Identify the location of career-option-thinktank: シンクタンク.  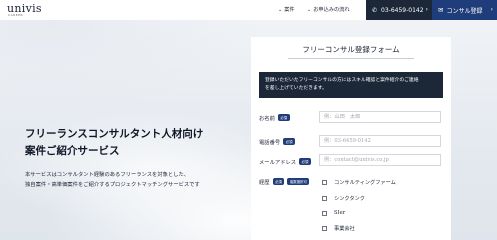
(343, 198).